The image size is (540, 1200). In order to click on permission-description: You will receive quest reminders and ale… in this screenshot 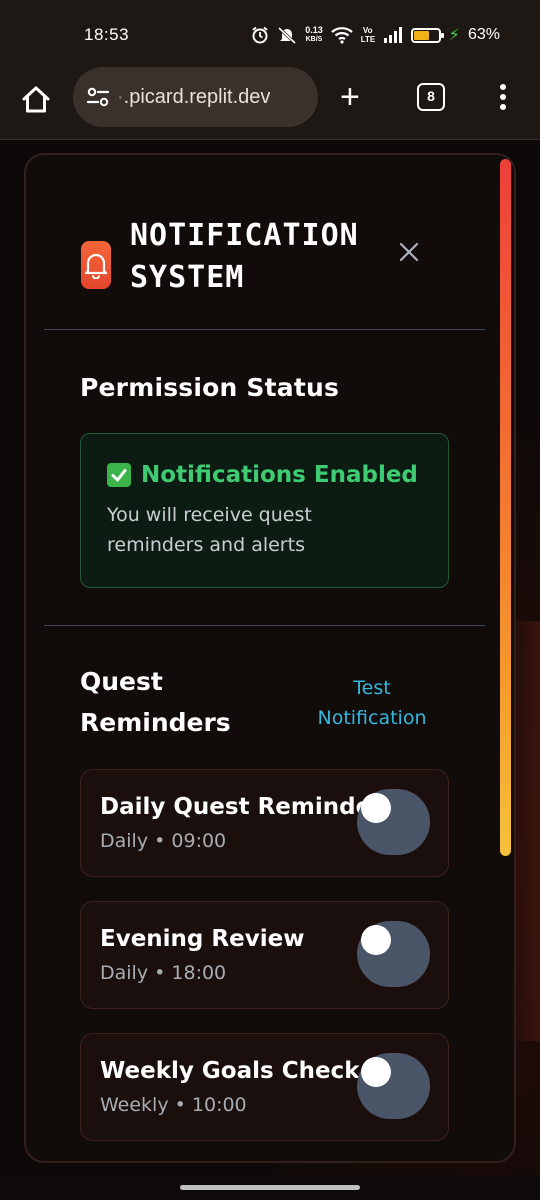, I will do `click(209, 530)`.